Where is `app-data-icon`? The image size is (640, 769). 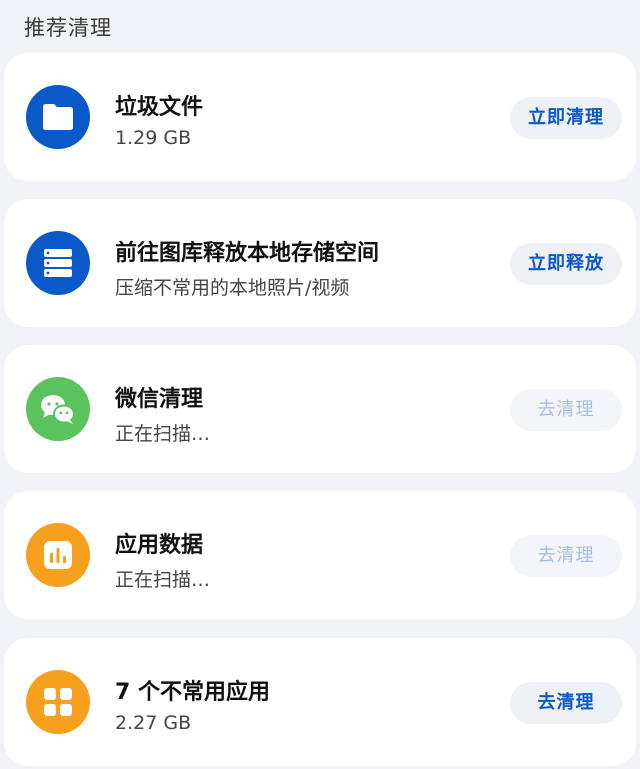 app-data-icon is located at coordinates (58, 555).